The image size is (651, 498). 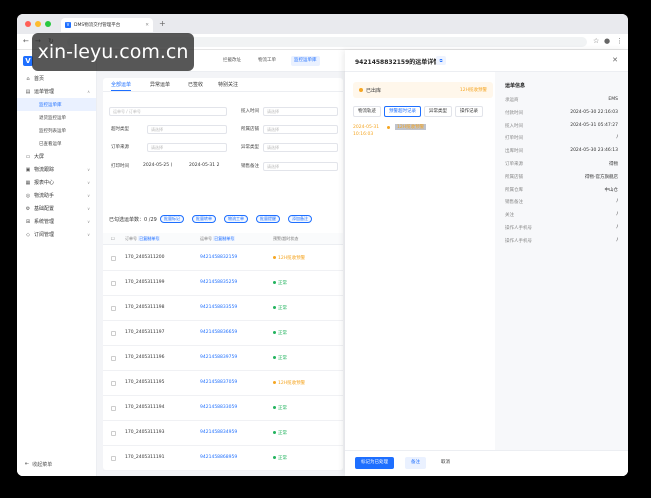 I want to click on minimize-window-button, so click(x=38, y=24).